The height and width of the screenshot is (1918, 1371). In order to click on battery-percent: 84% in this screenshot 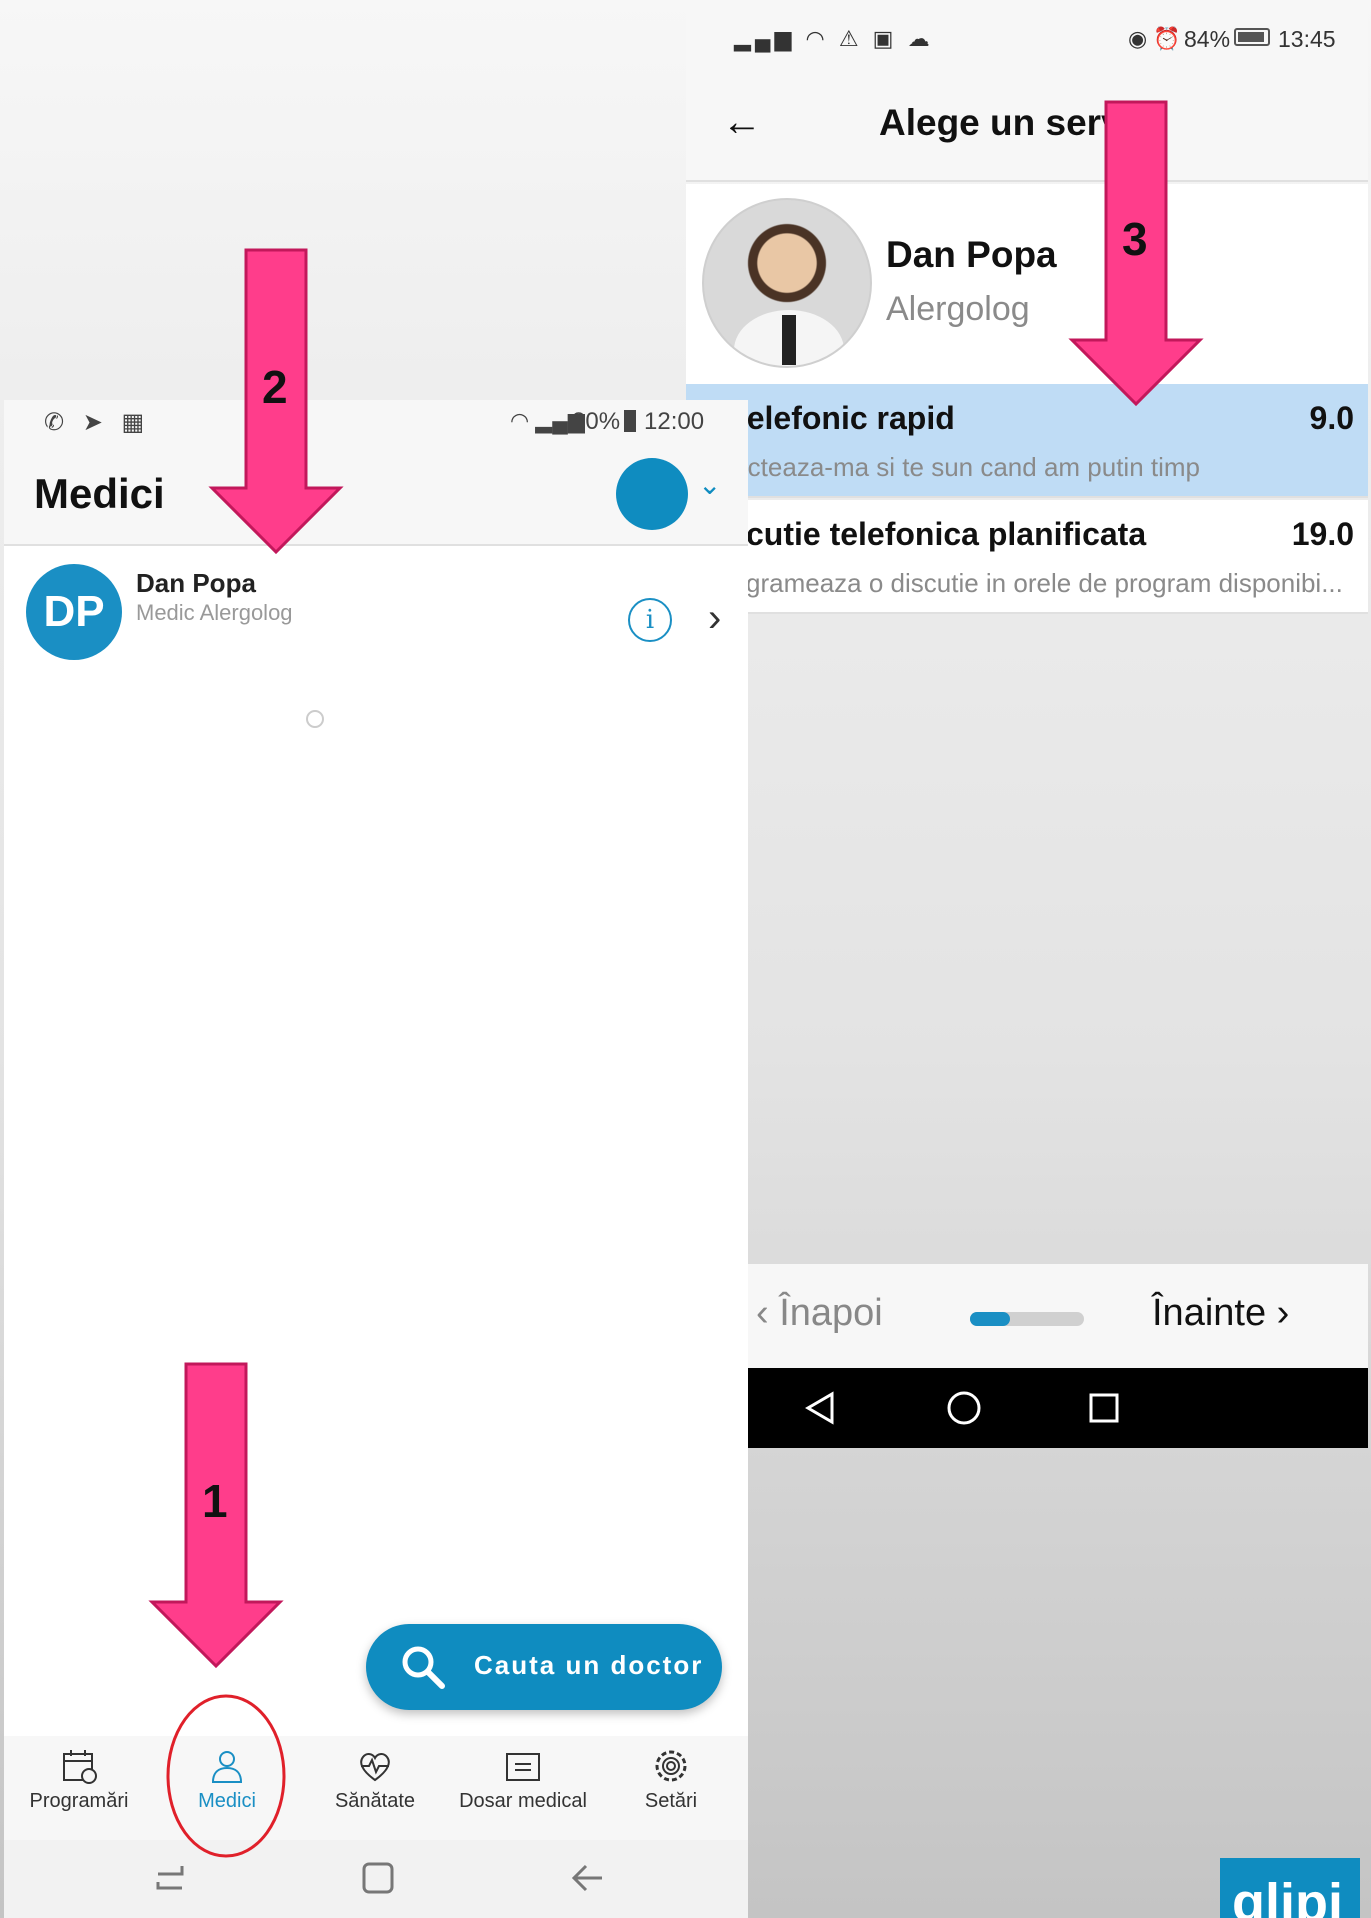, I will do `click(1207, 39)`.